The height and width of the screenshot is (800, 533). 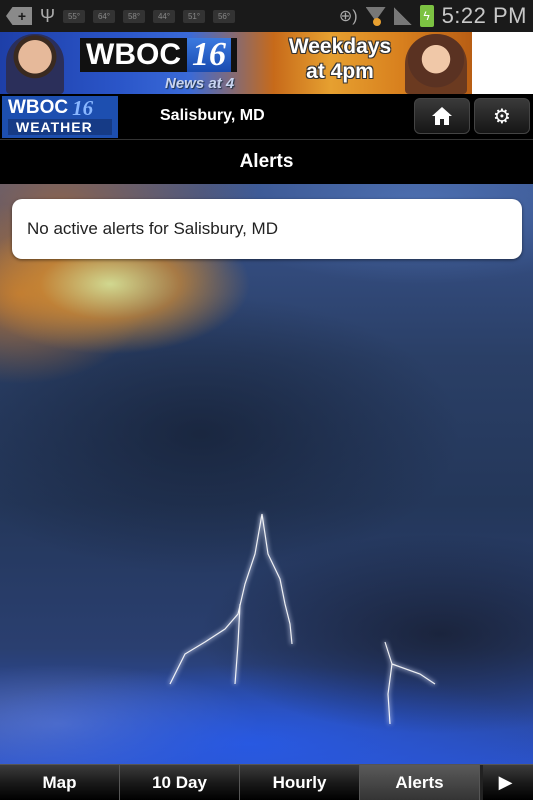 What do you see at coordinates (152, 228) in the screenshot?
I see `alert-message: No active alerts for Salisbury, MD` at bounding box center [152, 228].